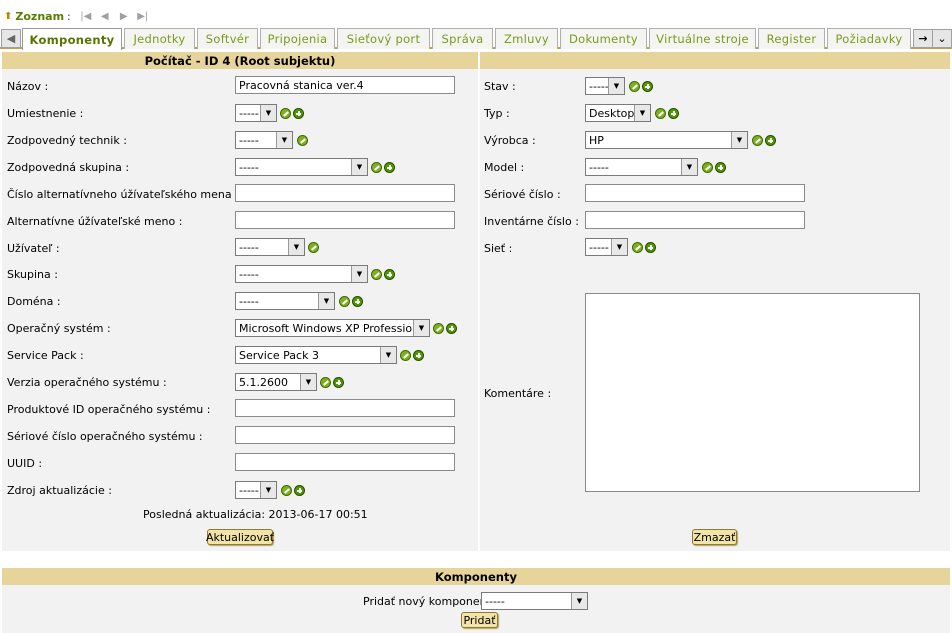 Image resolution: width=952 pixels, height=633 pixels. What do you see at coordinates (105, 436) in the screenshot?
I see `os-serial-label: Sériové číslo operačného systému :` at bounding box center [105, 436].